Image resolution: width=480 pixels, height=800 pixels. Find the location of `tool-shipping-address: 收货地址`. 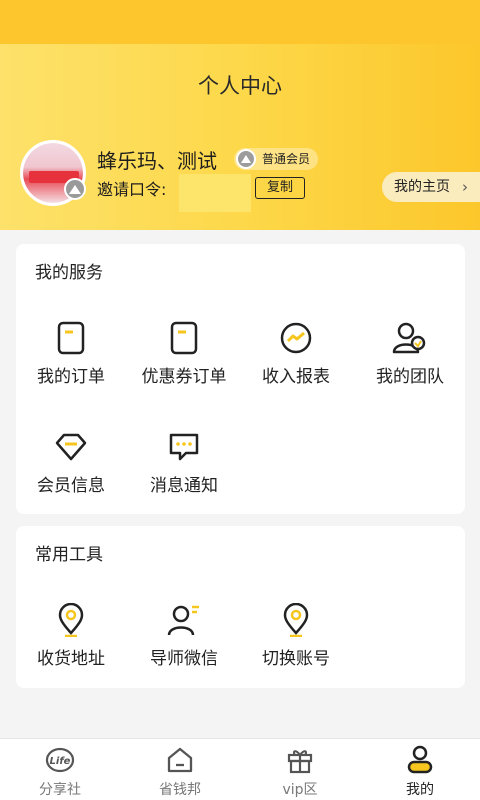

tool-shipping-address: 收货地址 is located at coordinates (71, 635).